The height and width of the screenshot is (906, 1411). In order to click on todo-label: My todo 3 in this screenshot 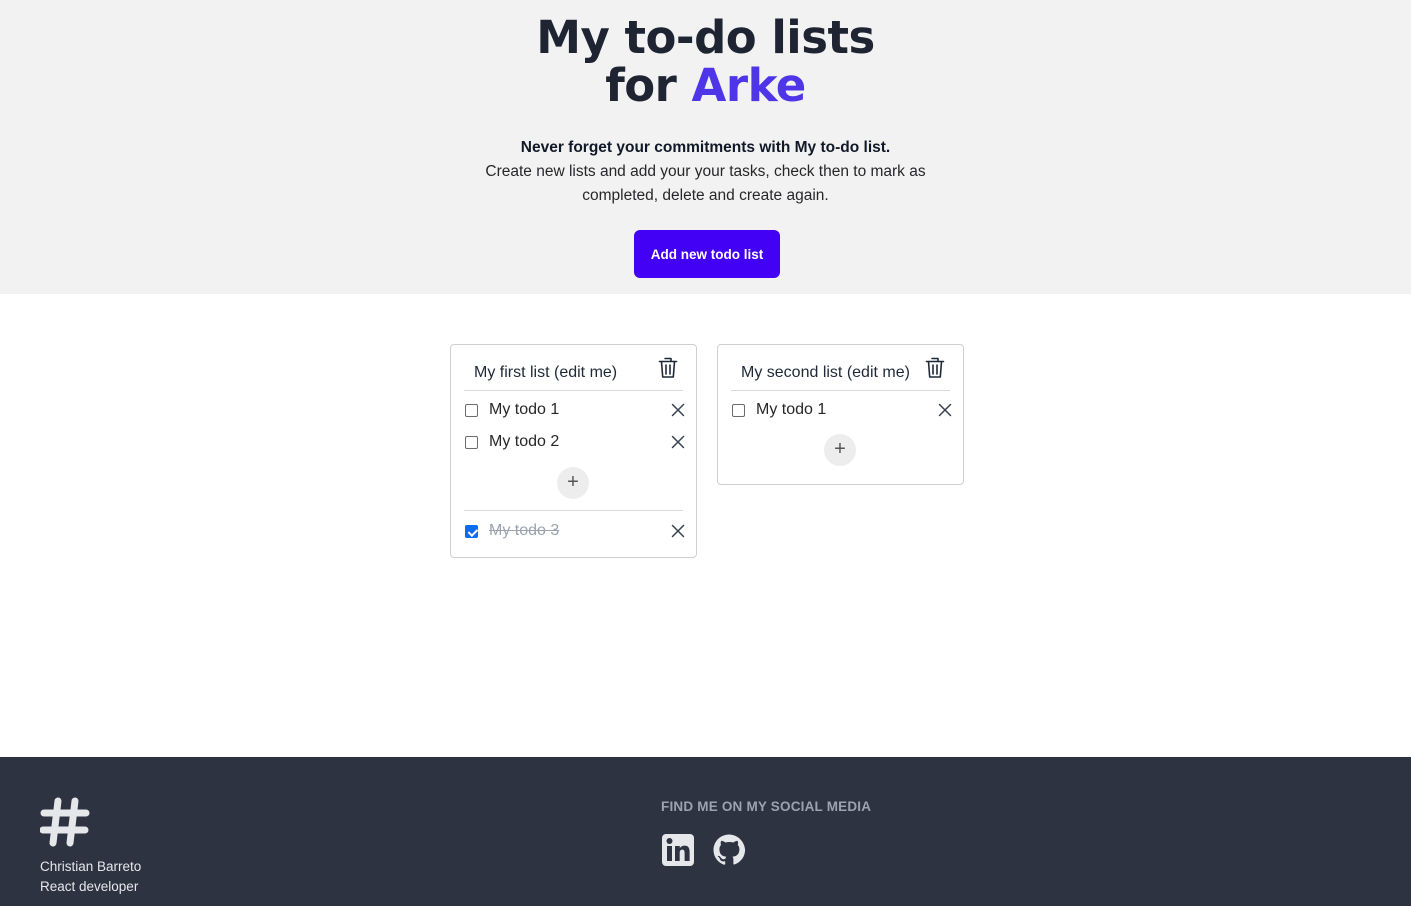, I will do `click(524, 531)`.